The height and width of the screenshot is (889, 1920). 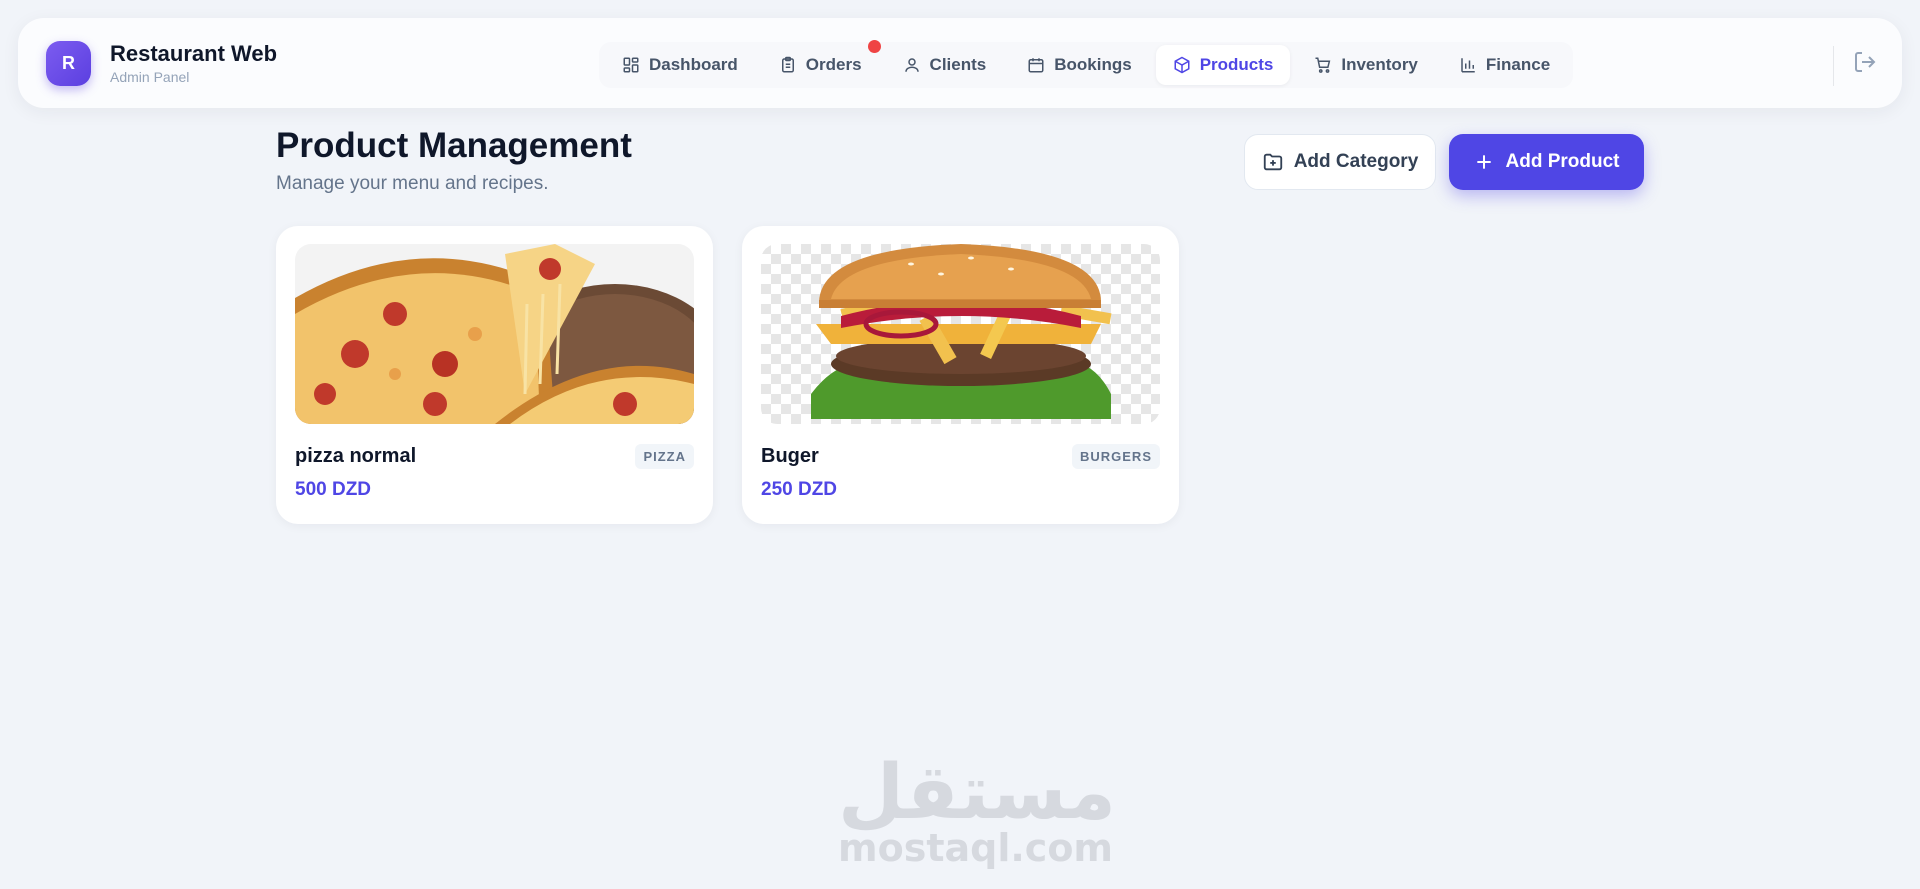 I want to click on brand: R Restaurant Web Admin Panel, so click(x=161, y=63).